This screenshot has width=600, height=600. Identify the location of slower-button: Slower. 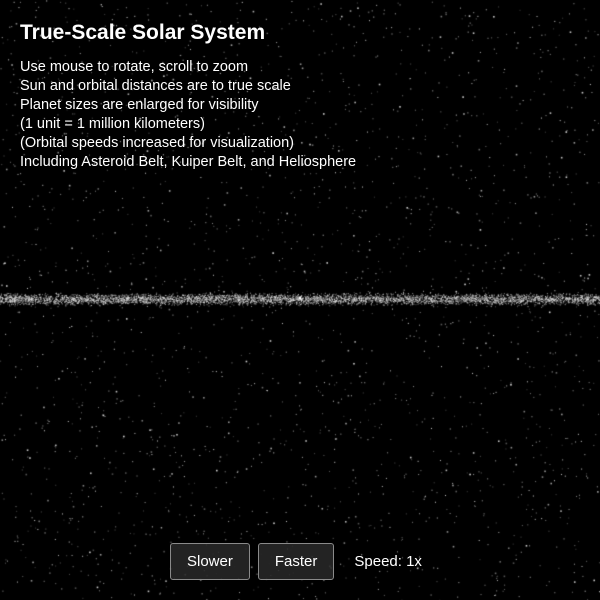
(210, 561).